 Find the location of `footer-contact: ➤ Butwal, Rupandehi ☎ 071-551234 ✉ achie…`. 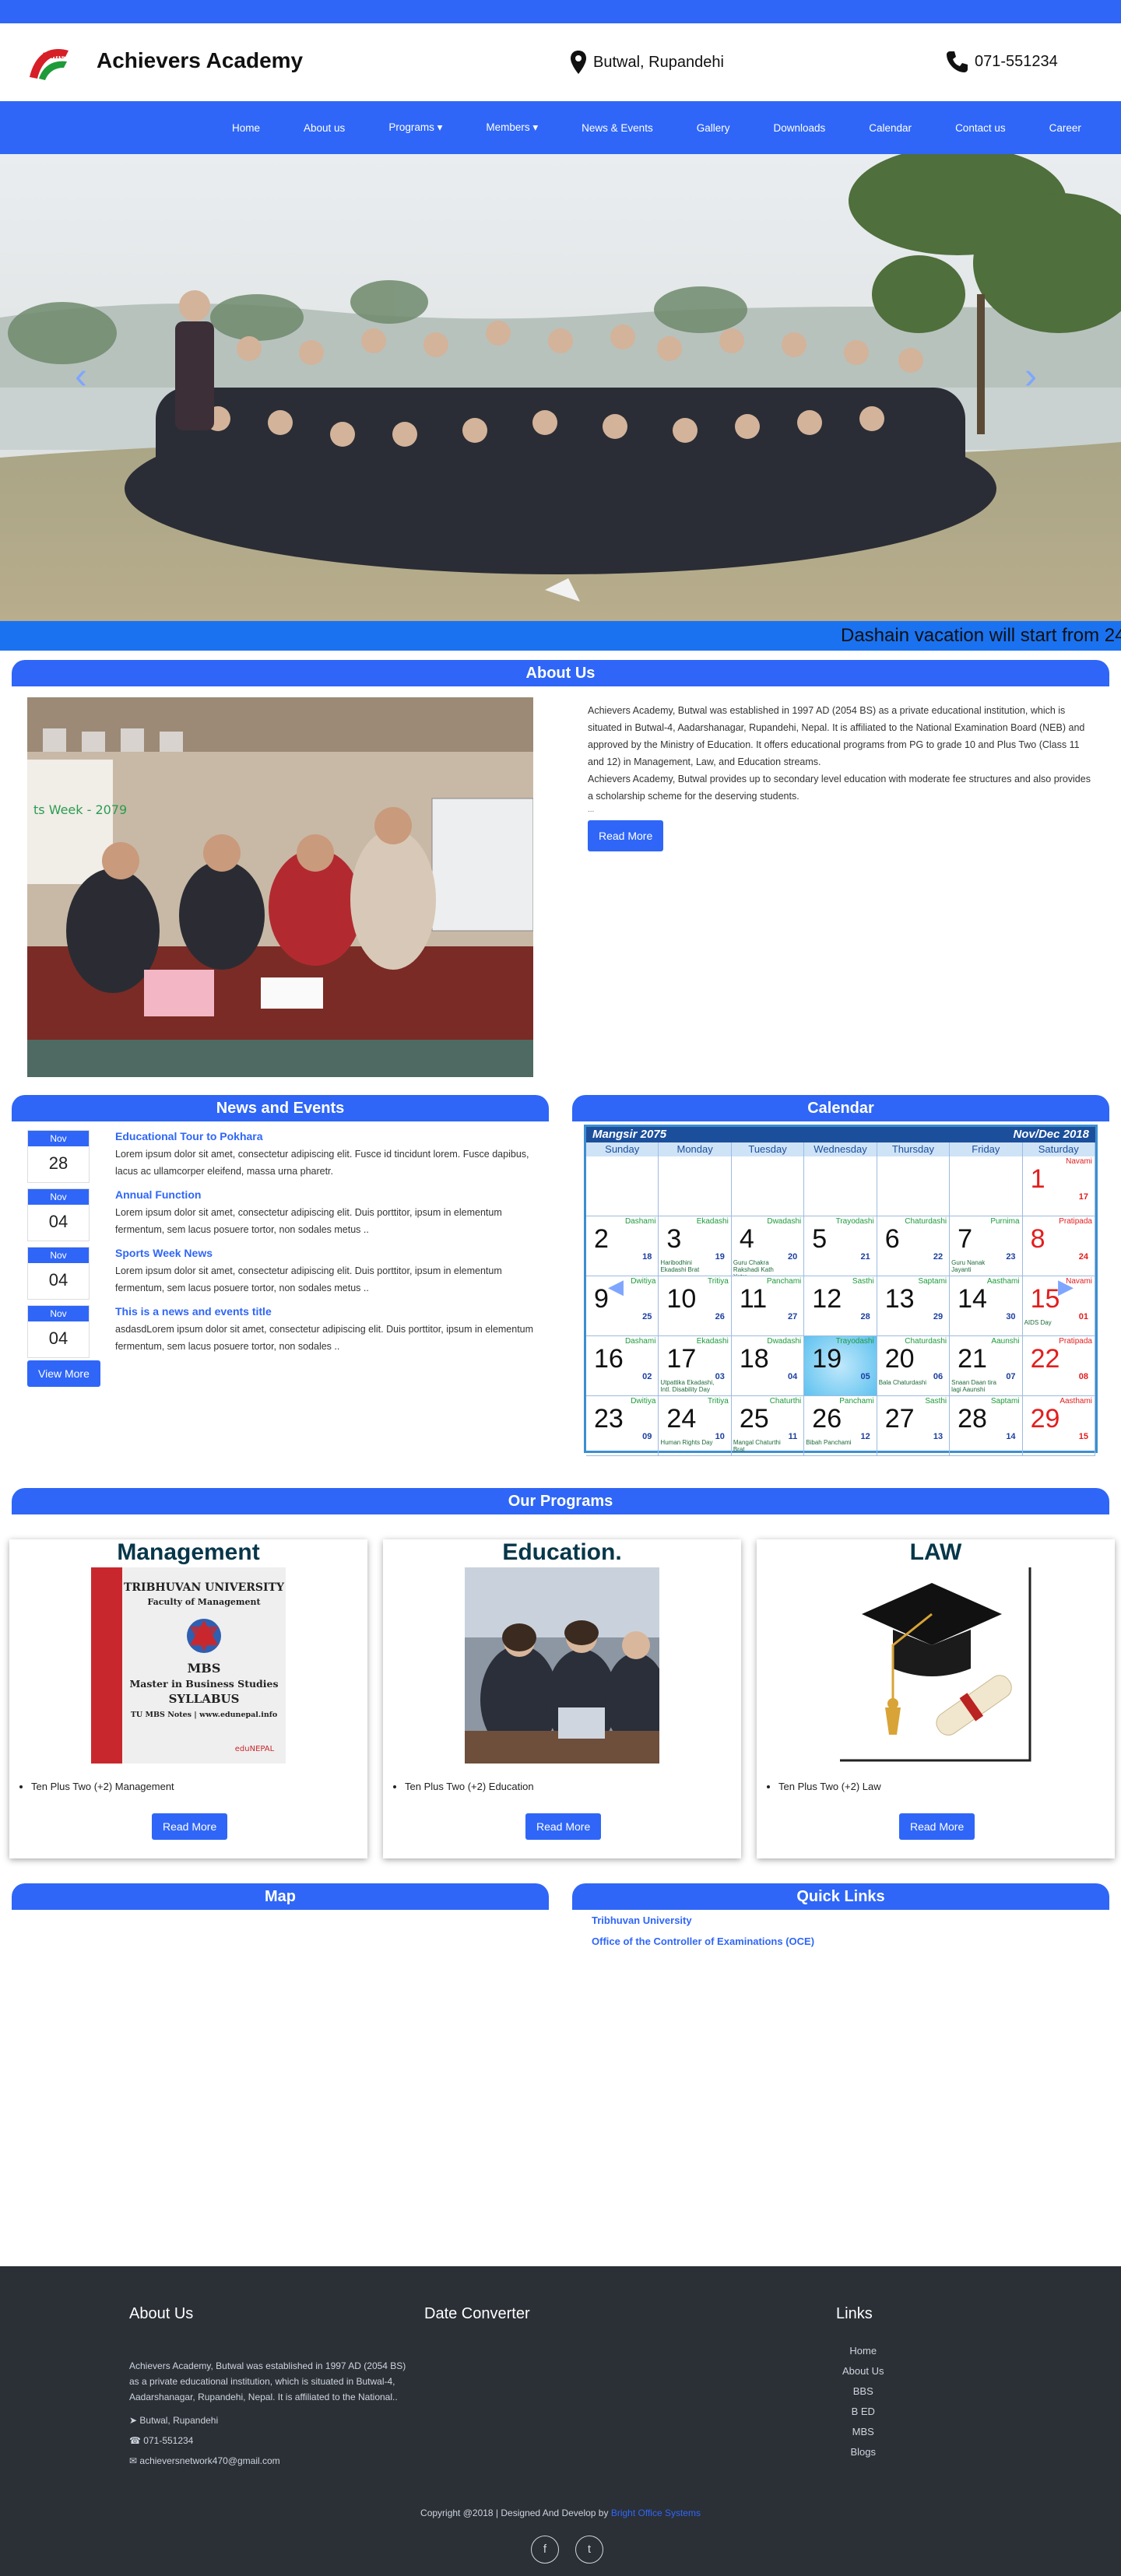

footer-contact: ➤ Butwal, Rupandehi ☎ 071-551234 ✉ achie… is located at coordinates (204, 2441).